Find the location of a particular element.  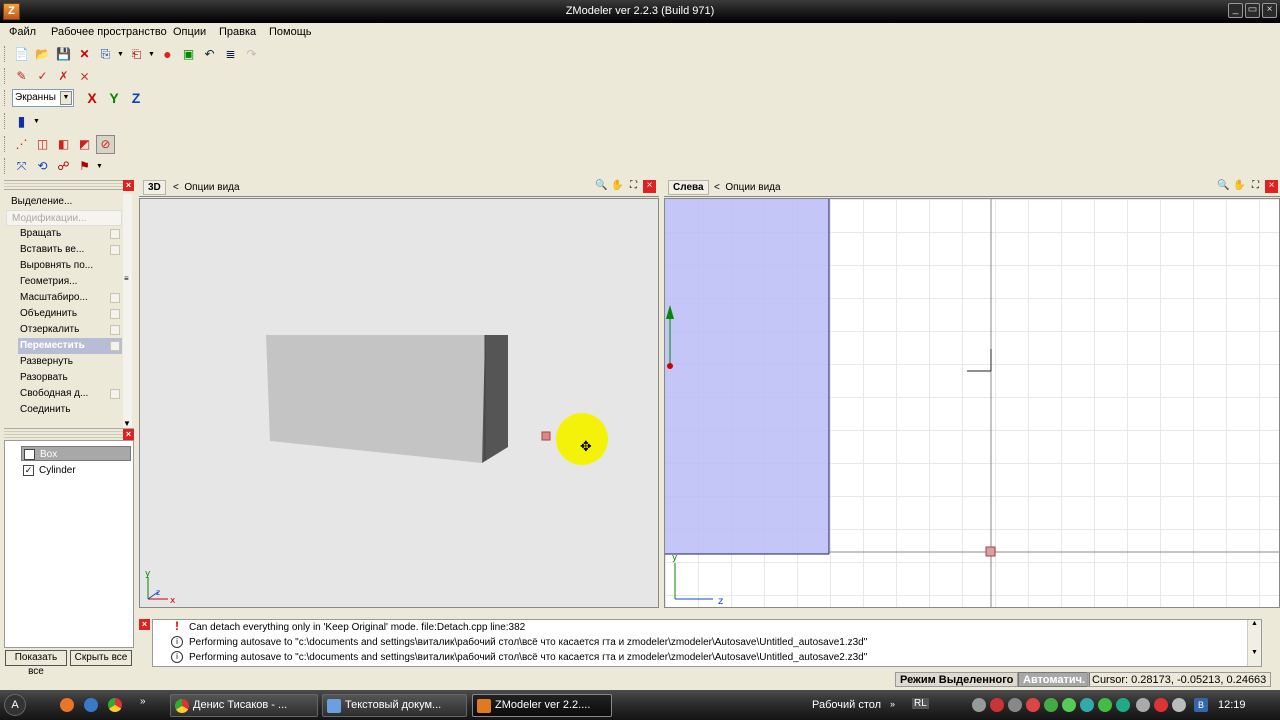

figure-tool-icon: ☍ is located at coordinates (63, 166).